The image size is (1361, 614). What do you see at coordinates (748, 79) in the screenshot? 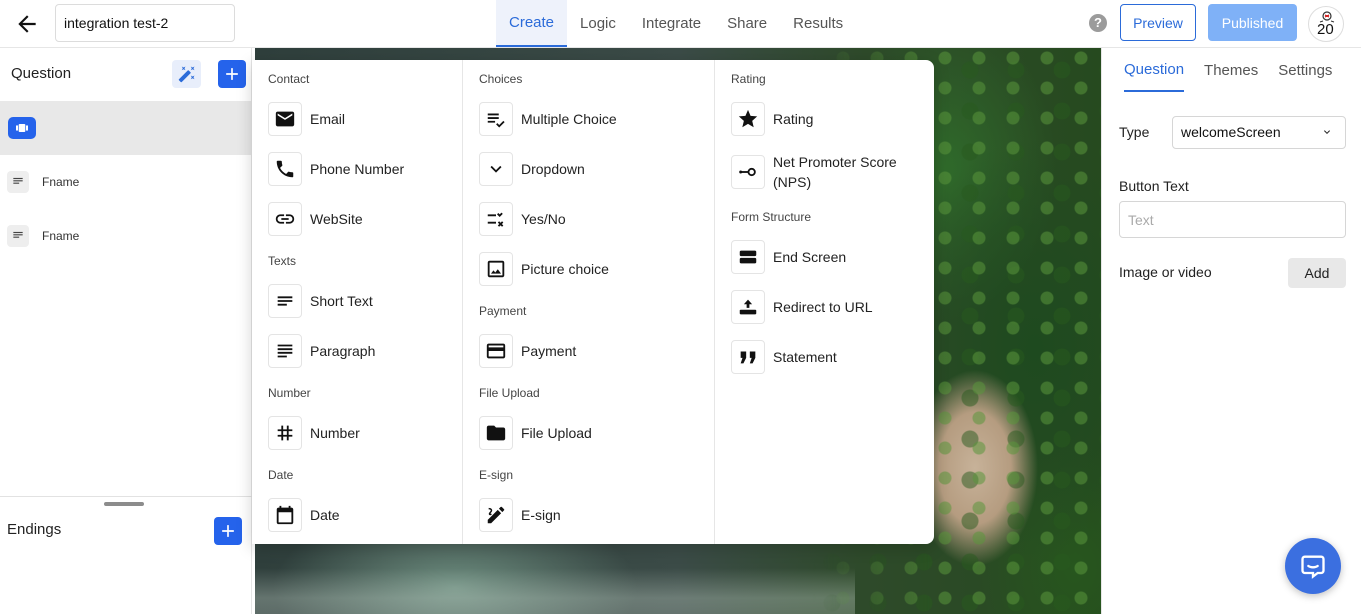
I see `section-title-rating: Rating` at bounding box center [748, 79].